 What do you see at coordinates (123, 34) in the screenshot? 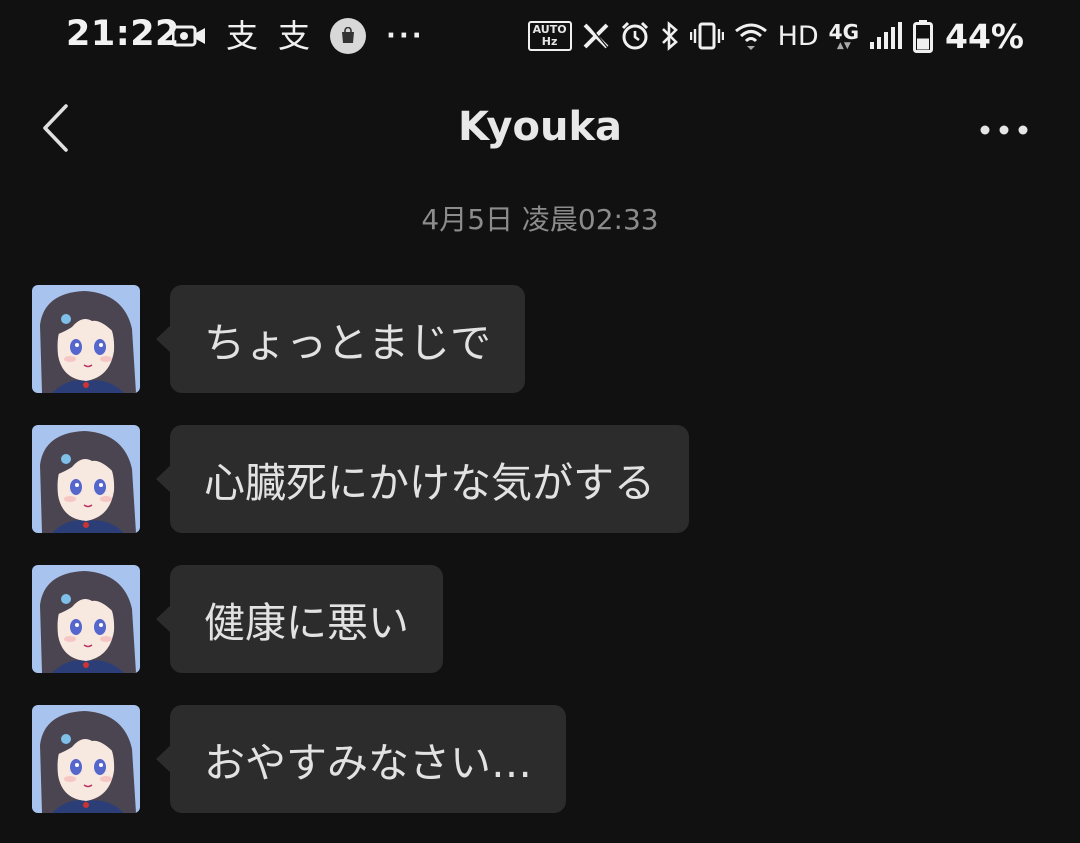
I see `status-time: 21:22` at bounding box center [123, 34].